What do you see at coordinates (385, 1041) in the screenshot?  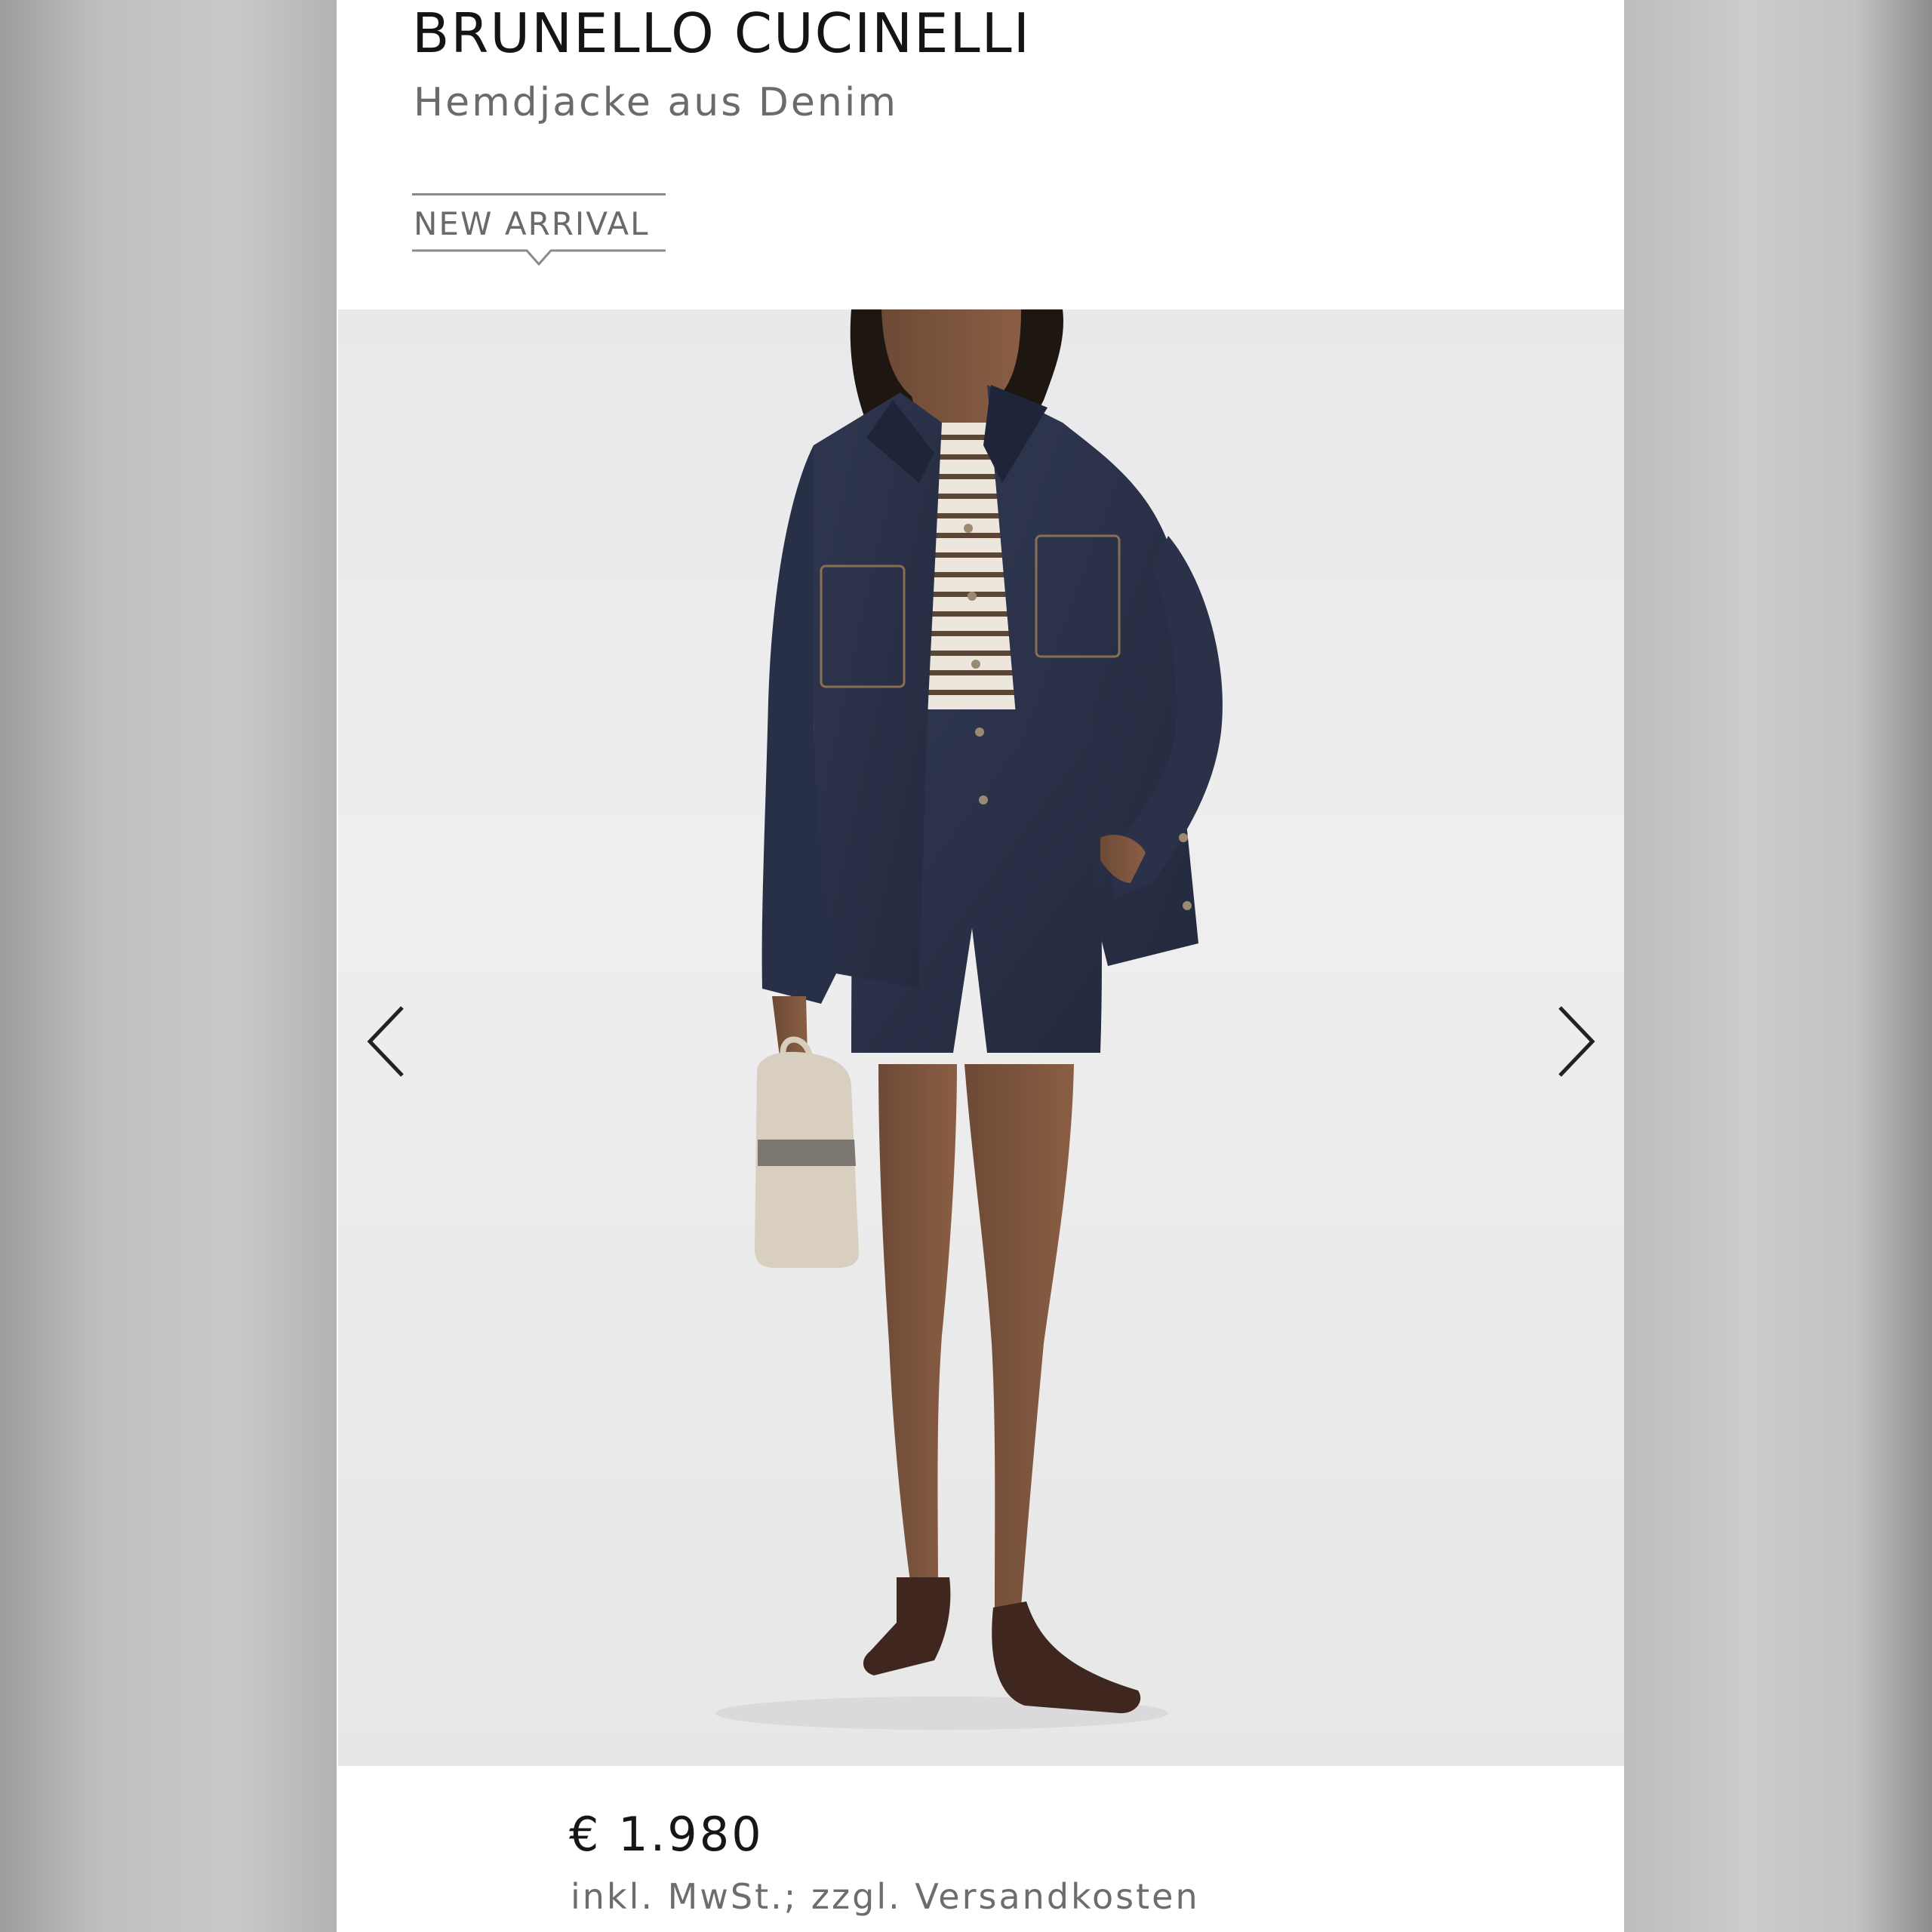 I see `chevron-left-icon` at bounding box center [385, 1041].